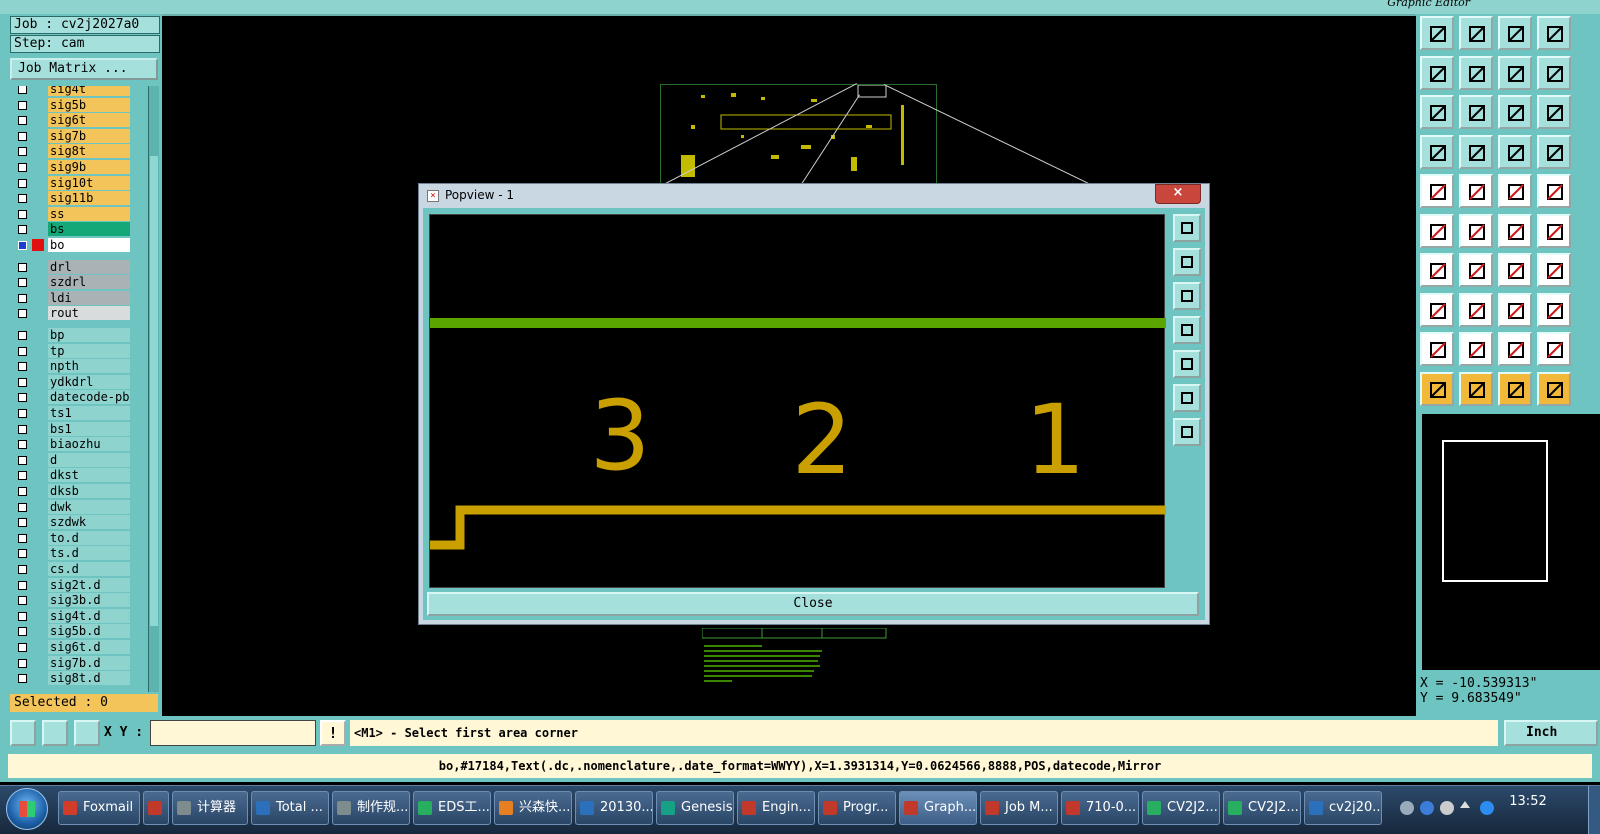 Image resolution: width=1600 pixels, height=834 pixels. Describe the element at coordinates (1187, 330) in the screenshot. I see `pan-left-button` at that location.